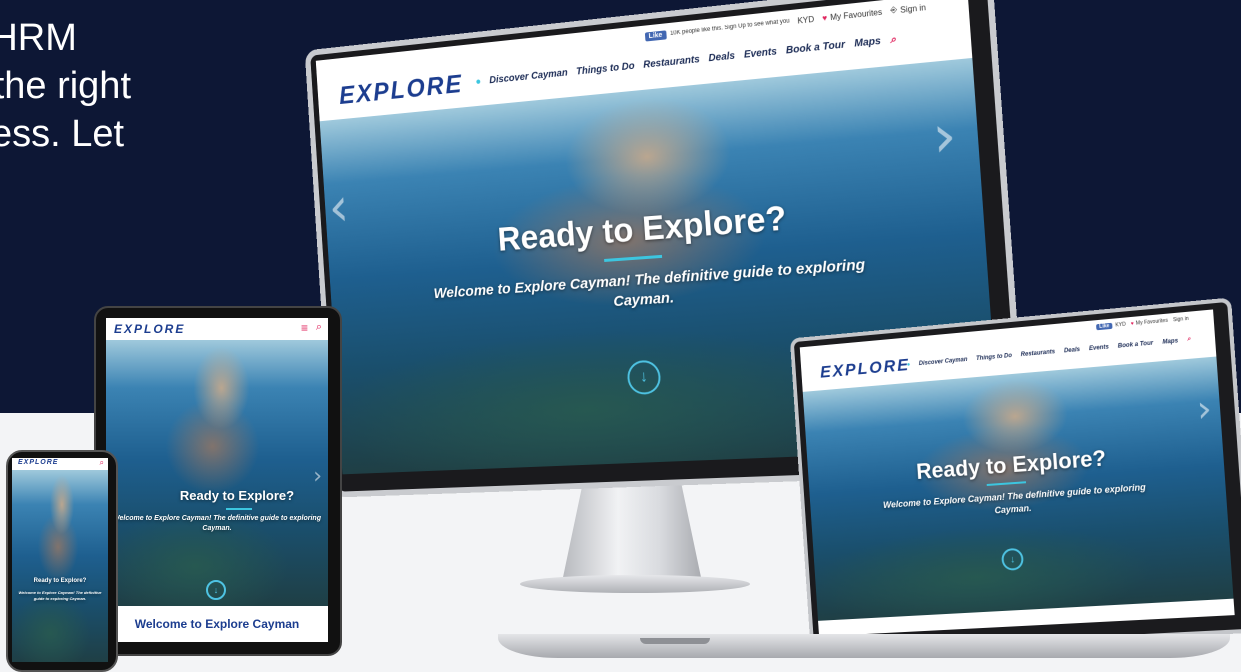 This screenshot has width=1241, height=672. I want to click on laptop-nav-discover-cayman: Discover Cayman, so click(943, 361).